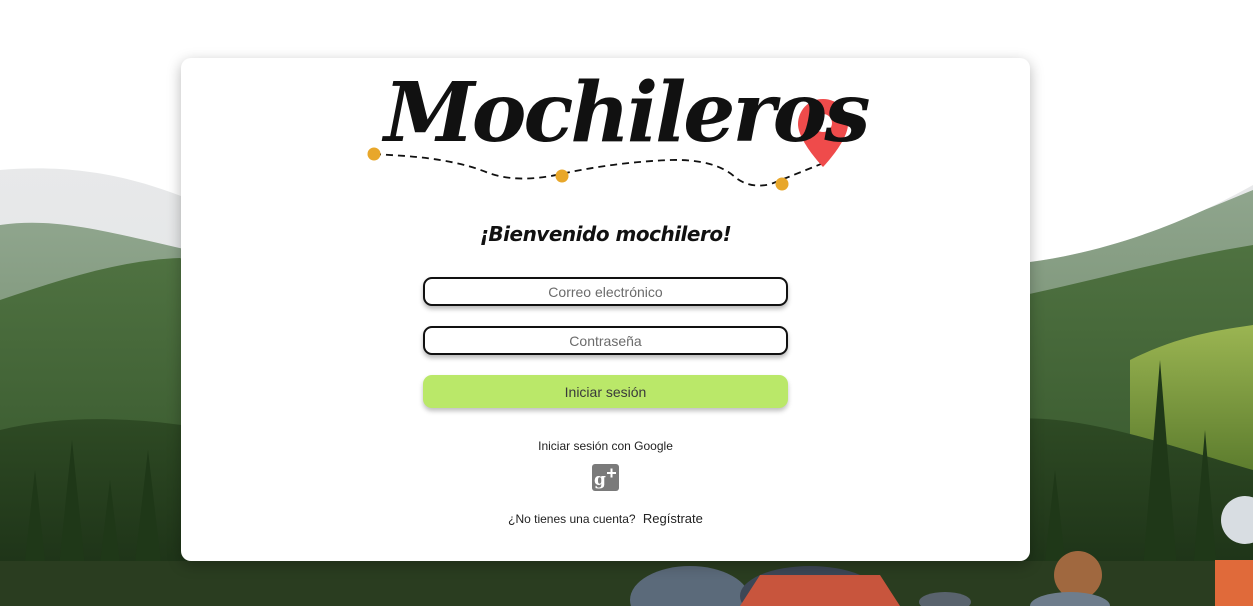  Describe the element at coordinates (605, 234) in the screenshot. I see `welcome-heading: ¡Bienvenido mochilero!` at that location.